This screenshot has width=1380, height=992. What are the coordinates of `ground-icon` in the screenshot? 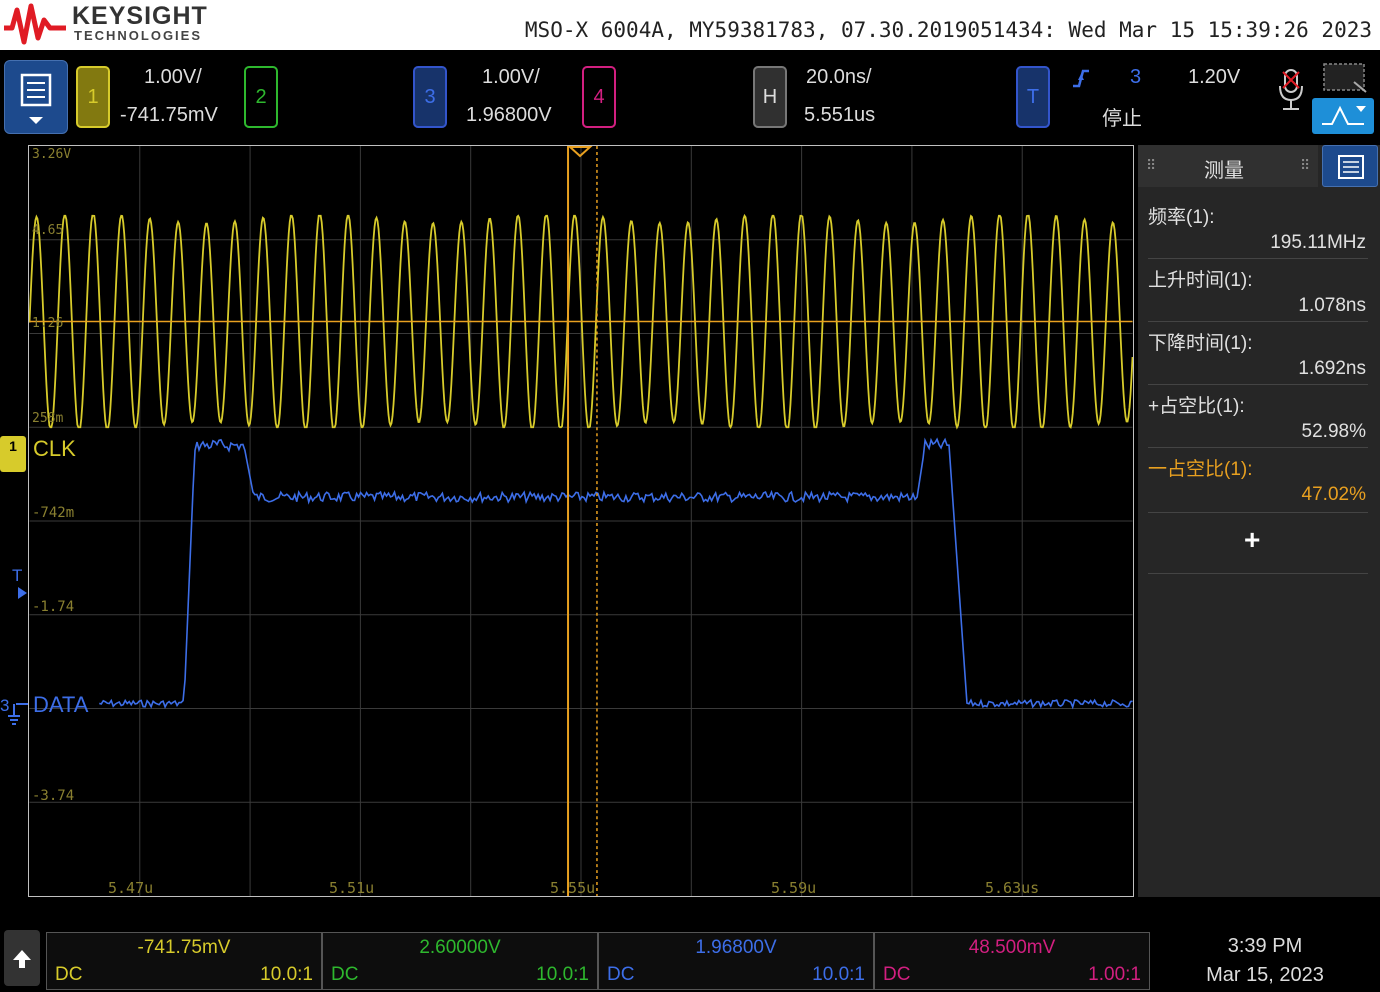 It's located at (18, 714).